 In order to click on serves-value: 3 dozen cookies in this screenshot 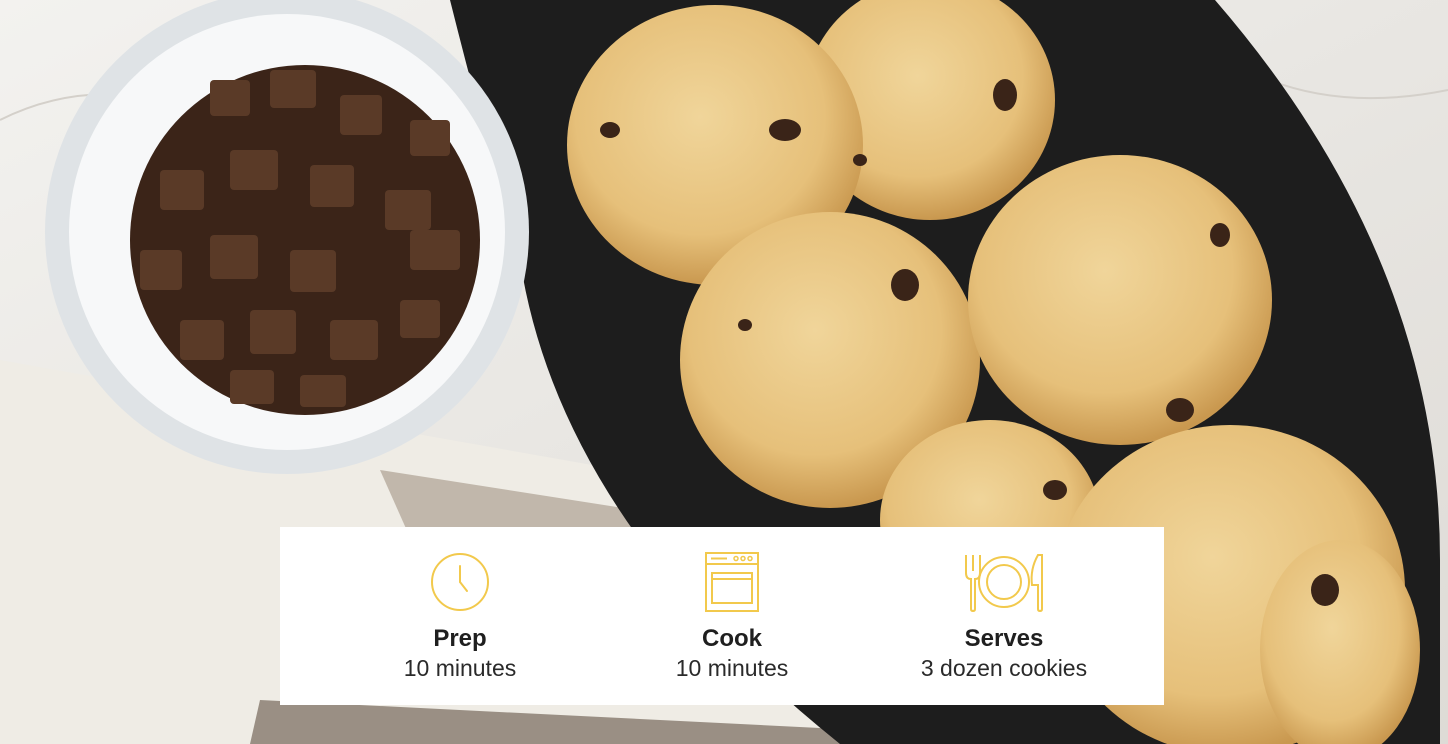, I will do `click(1004, 668)`.